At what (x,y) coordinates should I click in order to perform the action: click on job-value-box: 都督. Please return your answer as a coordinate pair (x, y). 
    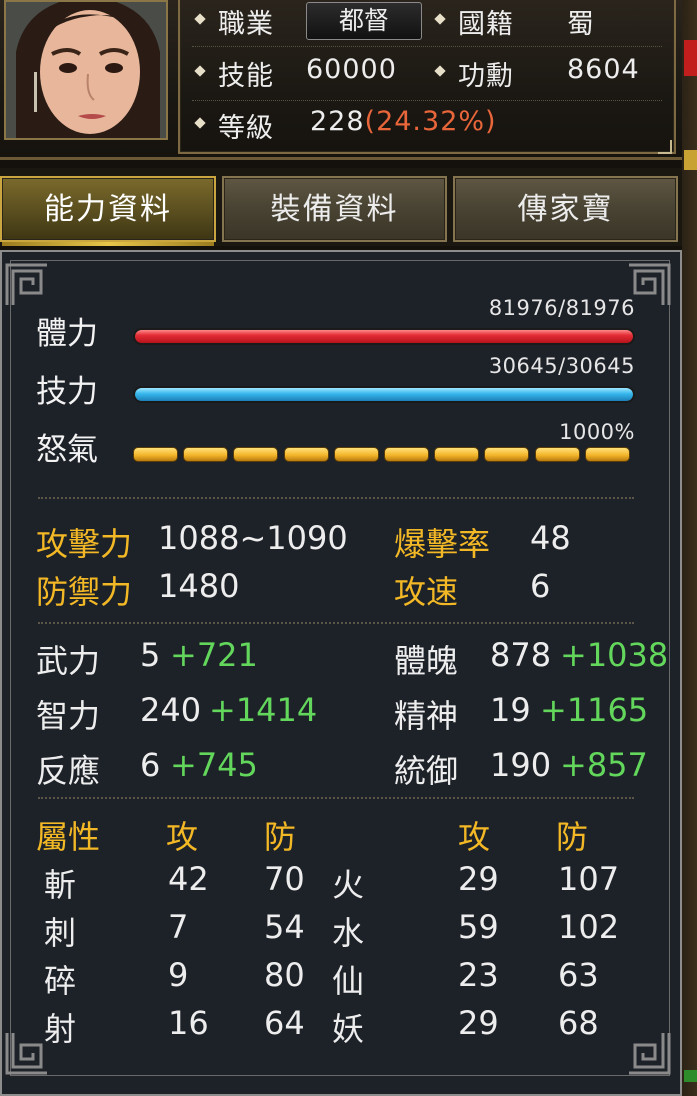
    Looking at the image, I should click on (364, 21).